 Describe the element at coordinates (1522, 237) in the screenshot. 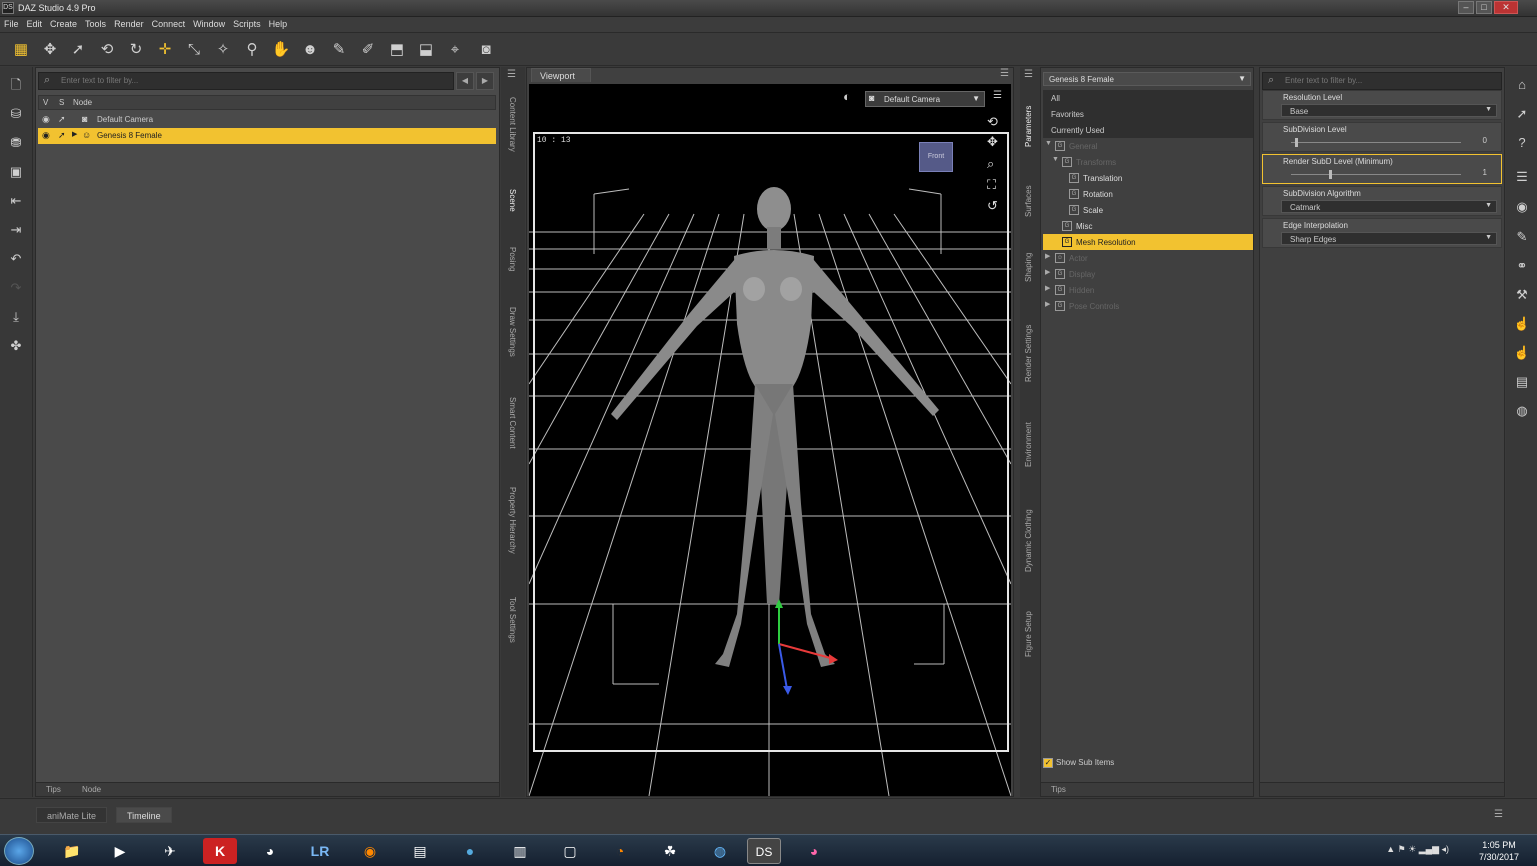

I see `brush-icon: ✎` at that location.